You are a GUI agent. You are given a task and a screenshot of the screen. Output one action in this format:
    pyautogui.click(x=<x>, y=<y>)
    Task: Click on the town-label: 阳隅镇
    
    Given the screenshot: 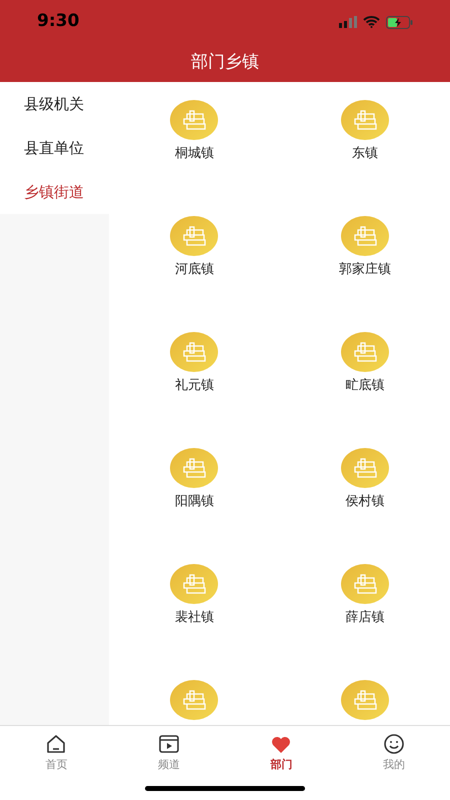 What is the action you would take?
    pyautogui.click(x=194, y=502)
    